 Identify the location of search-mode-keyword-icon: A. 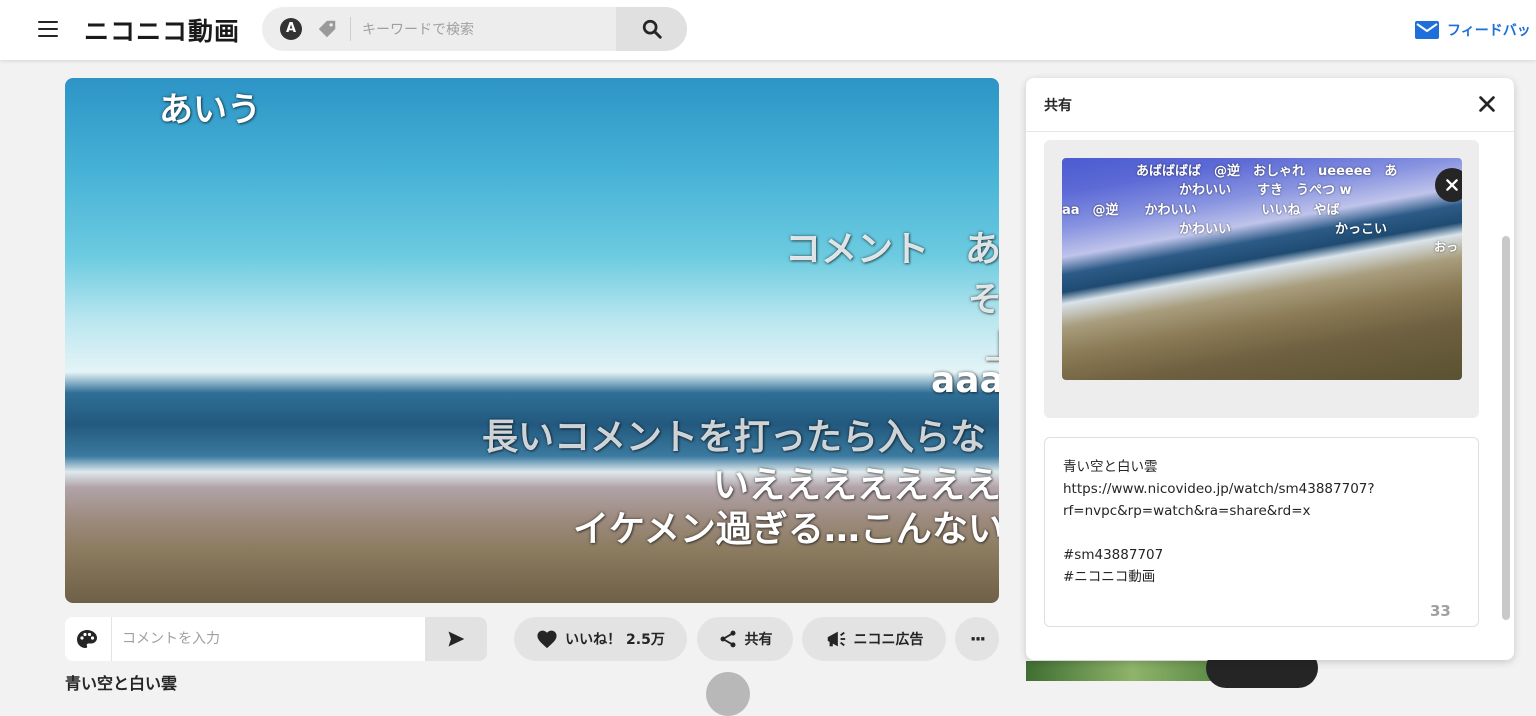
(291, 29).